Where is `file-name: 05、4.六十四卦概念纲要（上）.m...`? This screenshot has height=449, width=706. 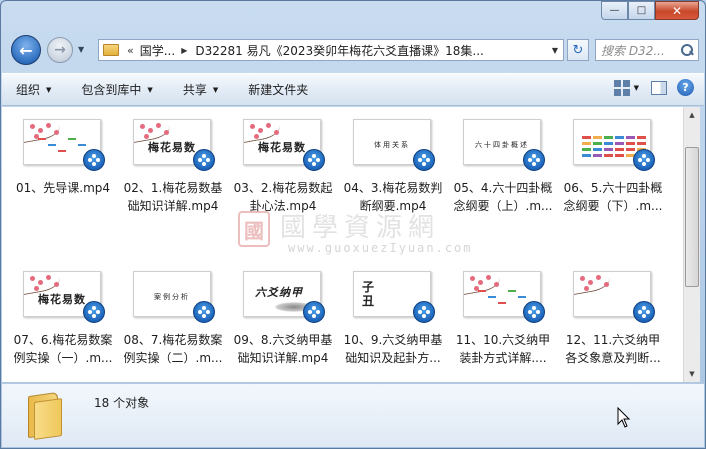 file-name: 05、4.六十四卦概念纲要（上）.m... is located at coordinates (503, 197).